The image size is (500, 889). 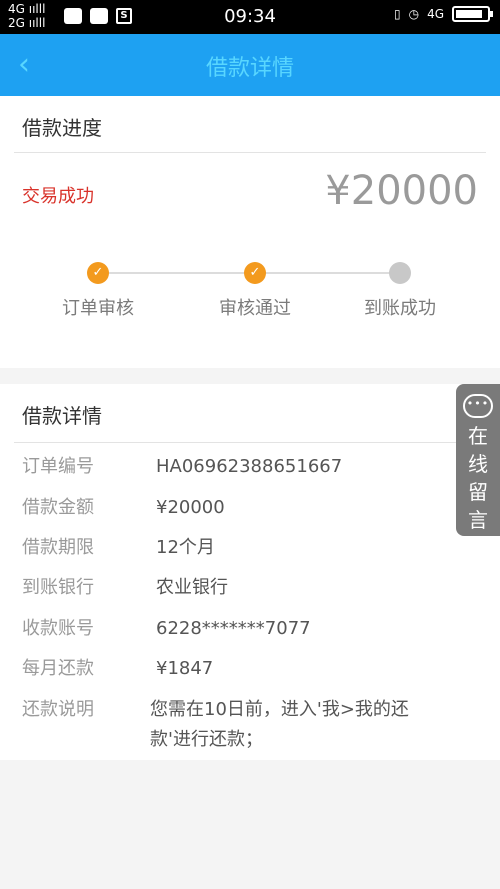 What do you see at coordinates (255, 273) in the screenshot?
I see `step-2-check-icon: ✓` at bounding box center [255, 273].